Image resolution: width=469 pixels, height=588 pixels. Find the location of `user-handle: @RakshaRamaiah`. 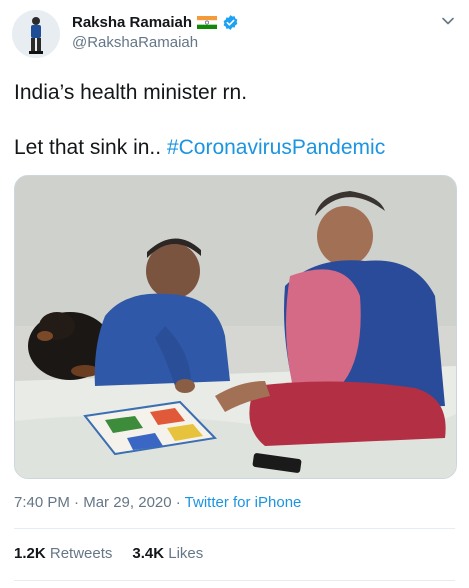

user-handle: @RakshaRamaiah is located at coordinates (155, 42).